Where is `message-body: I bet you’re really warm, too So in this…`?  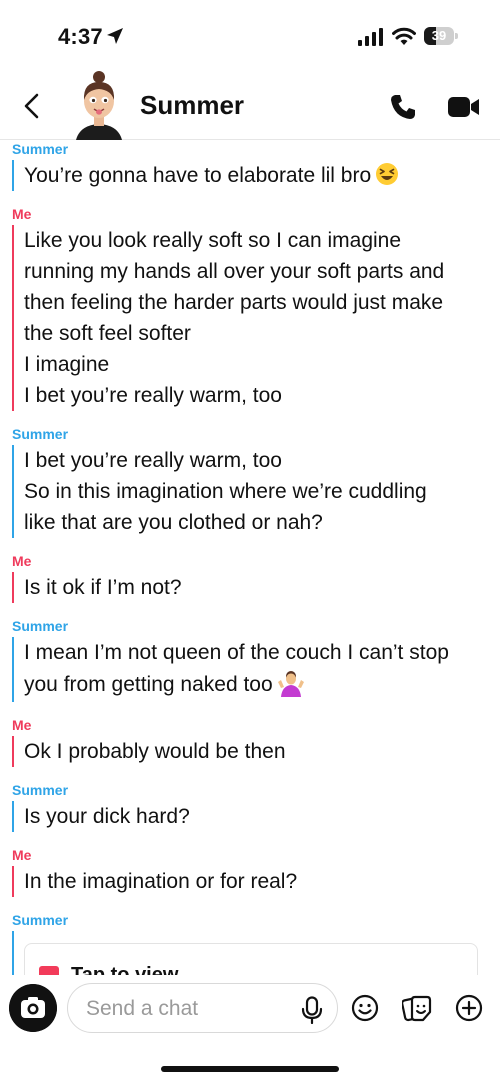
message-body: I bet you’re really warm, too So in this… is located at coordinates (256, 491).